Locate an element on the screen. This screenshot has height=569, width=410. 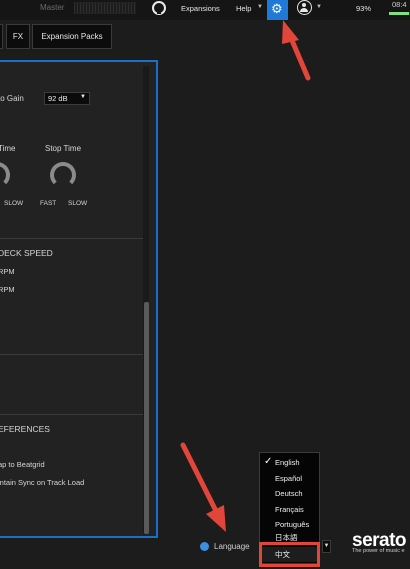
serato-logo-icon is located at coordinates (159, 8).